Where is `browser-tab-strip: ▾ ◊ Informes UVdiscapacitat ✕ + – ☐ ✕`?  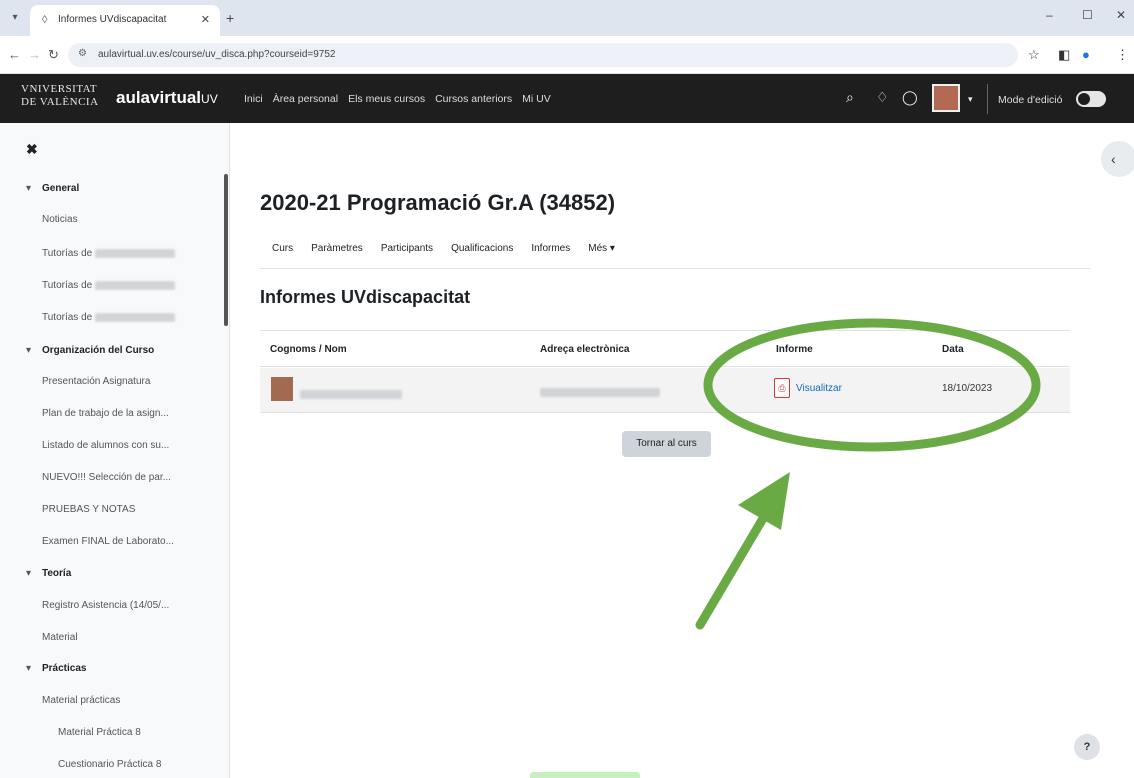
browser-tab-strip: ▾ ◊ Informes UVdiscapacitat ✕ + – ☐ ✕ is located at coordinates (567, 18).